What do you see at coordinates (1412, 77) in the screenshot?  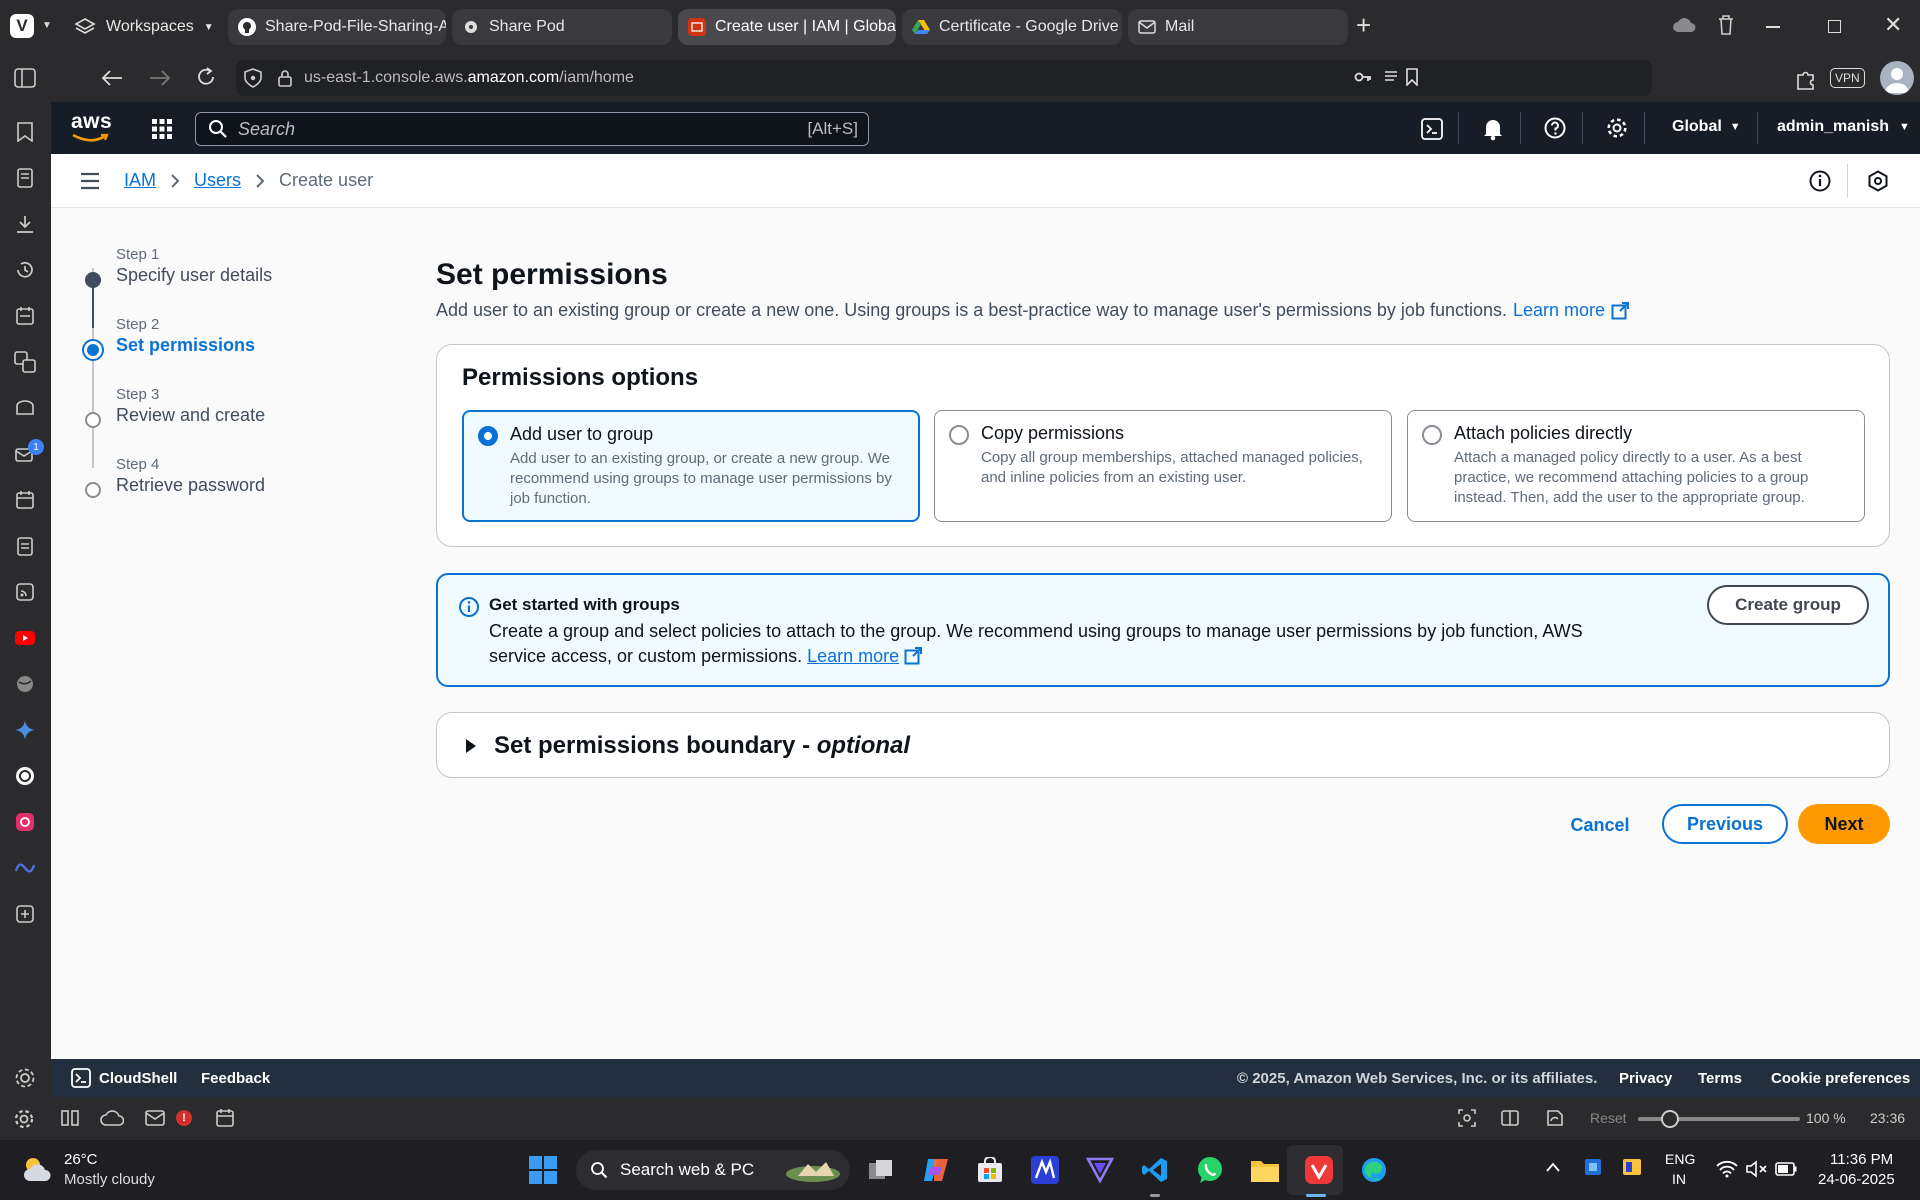 I see `bookmark-icon` at bounding box center [1412, 77].